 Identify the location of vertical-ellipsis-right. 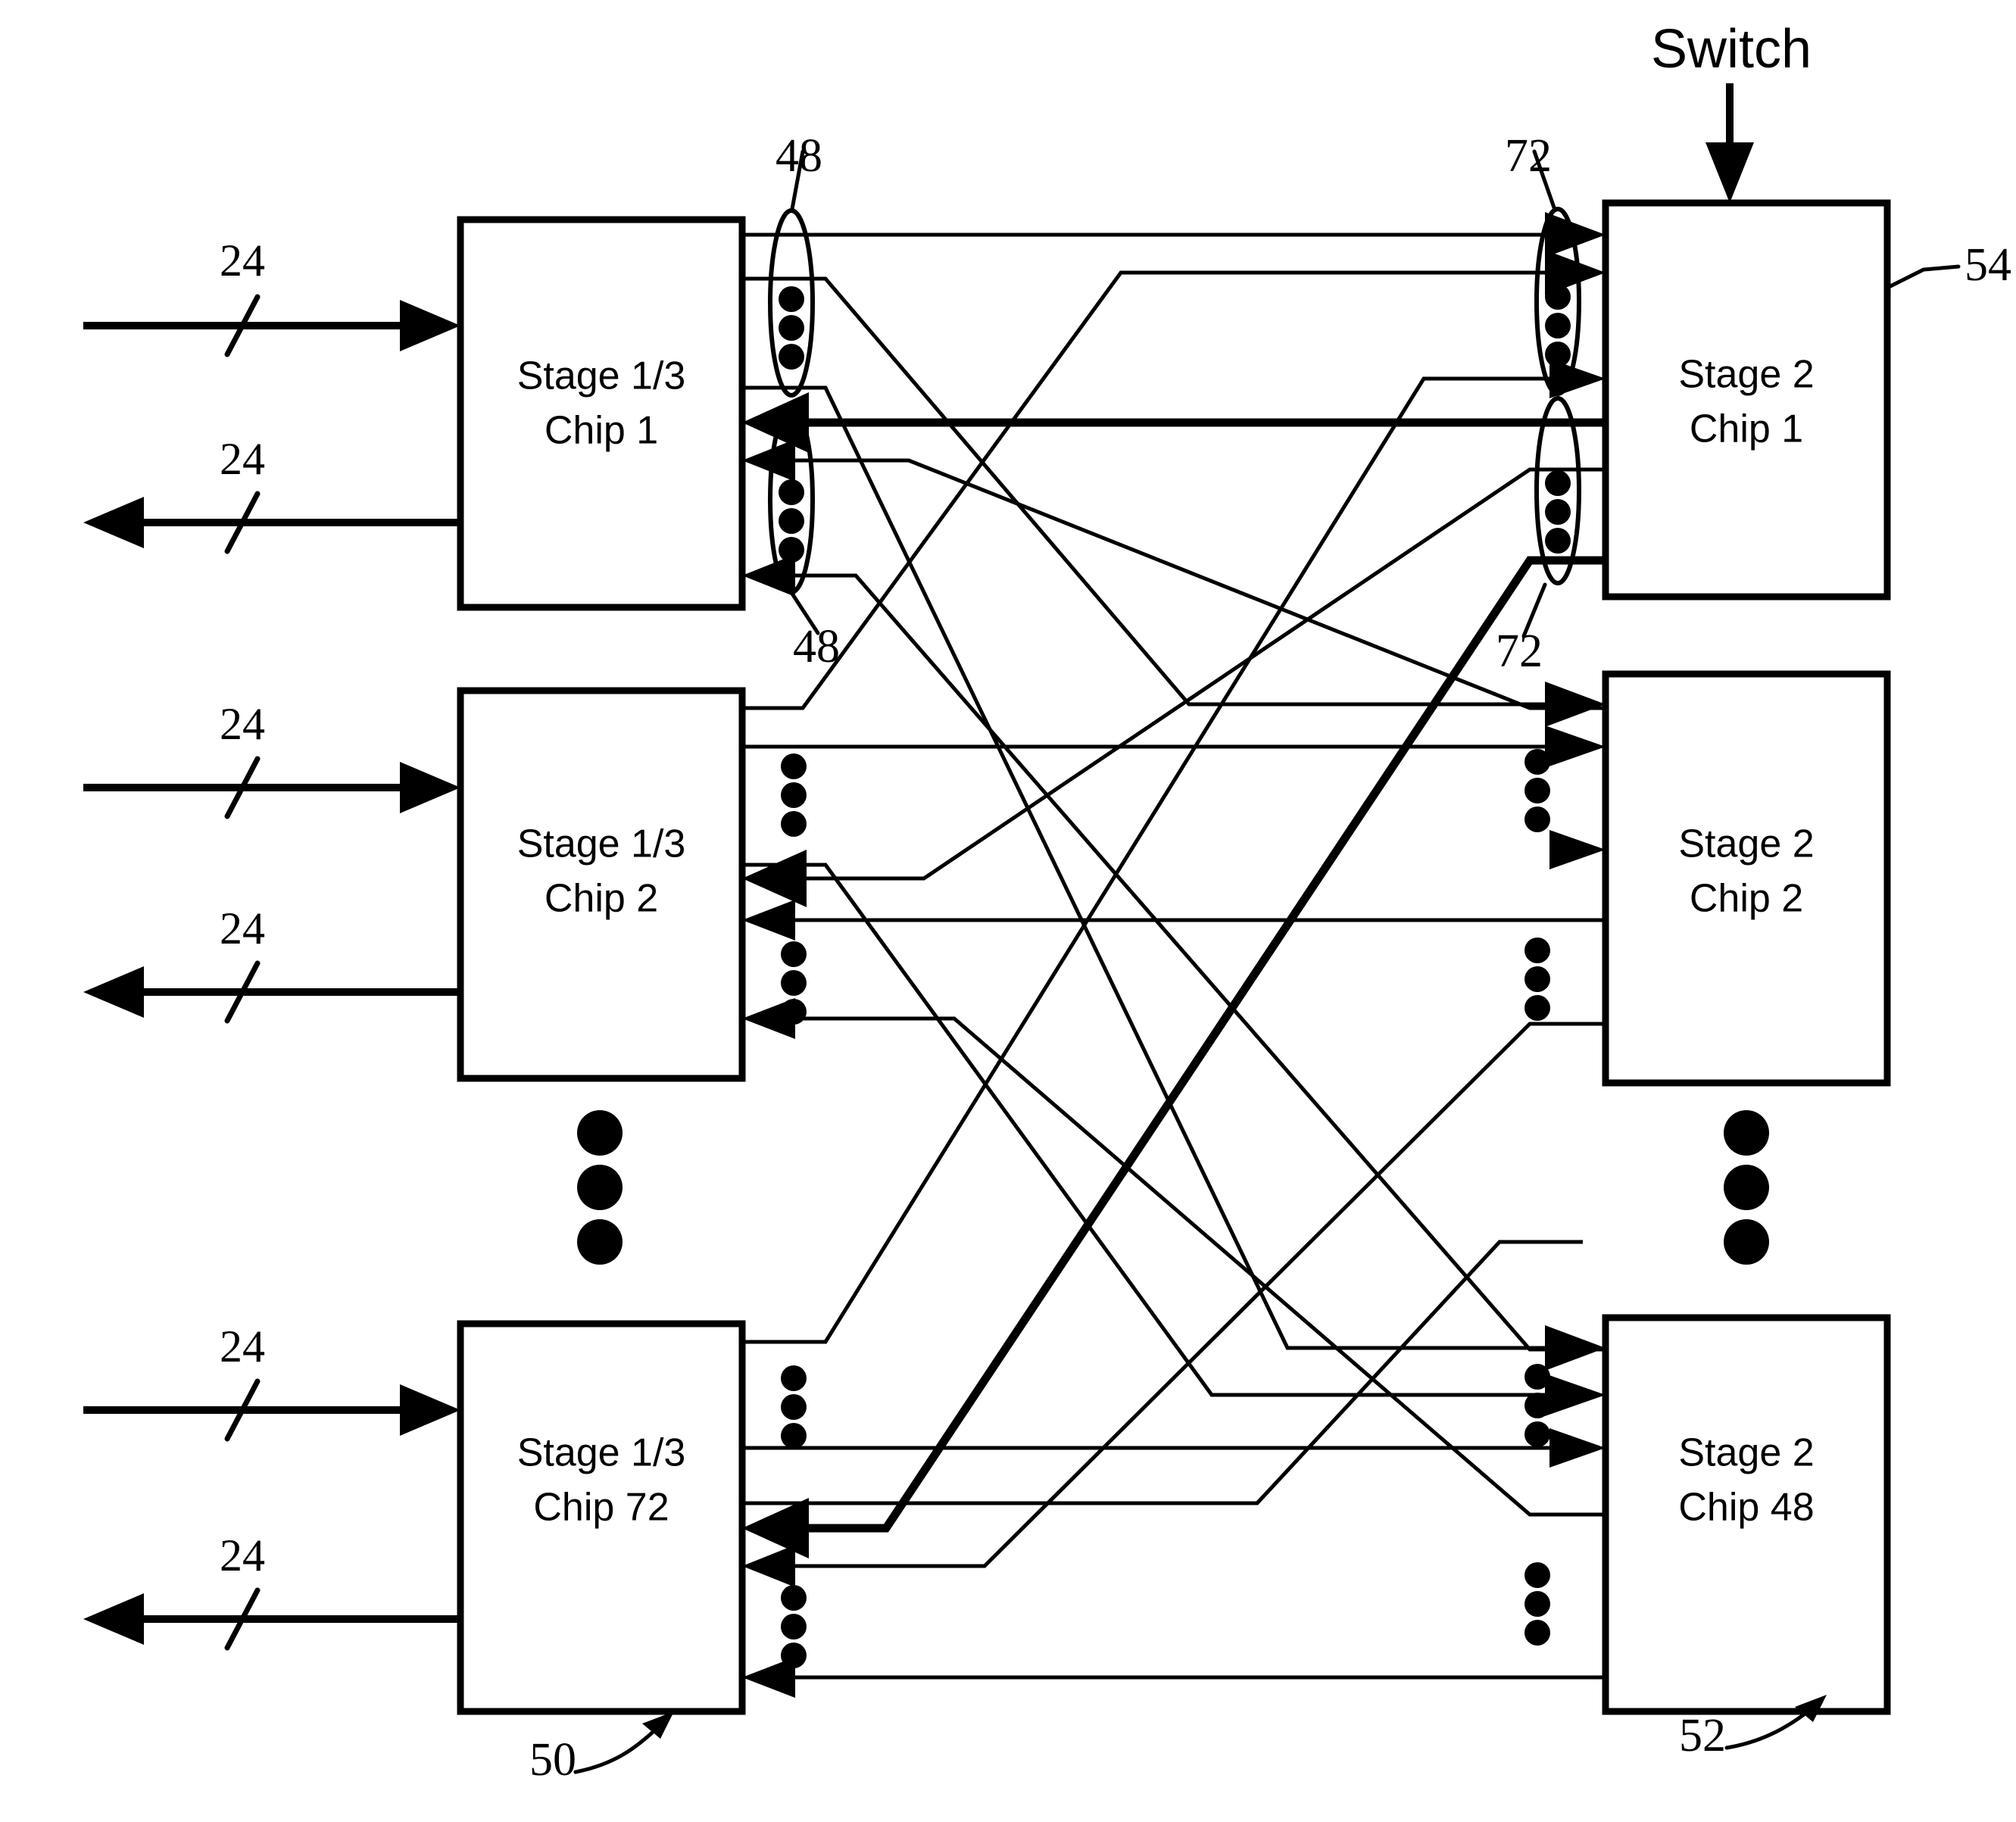
(1746, 1187).